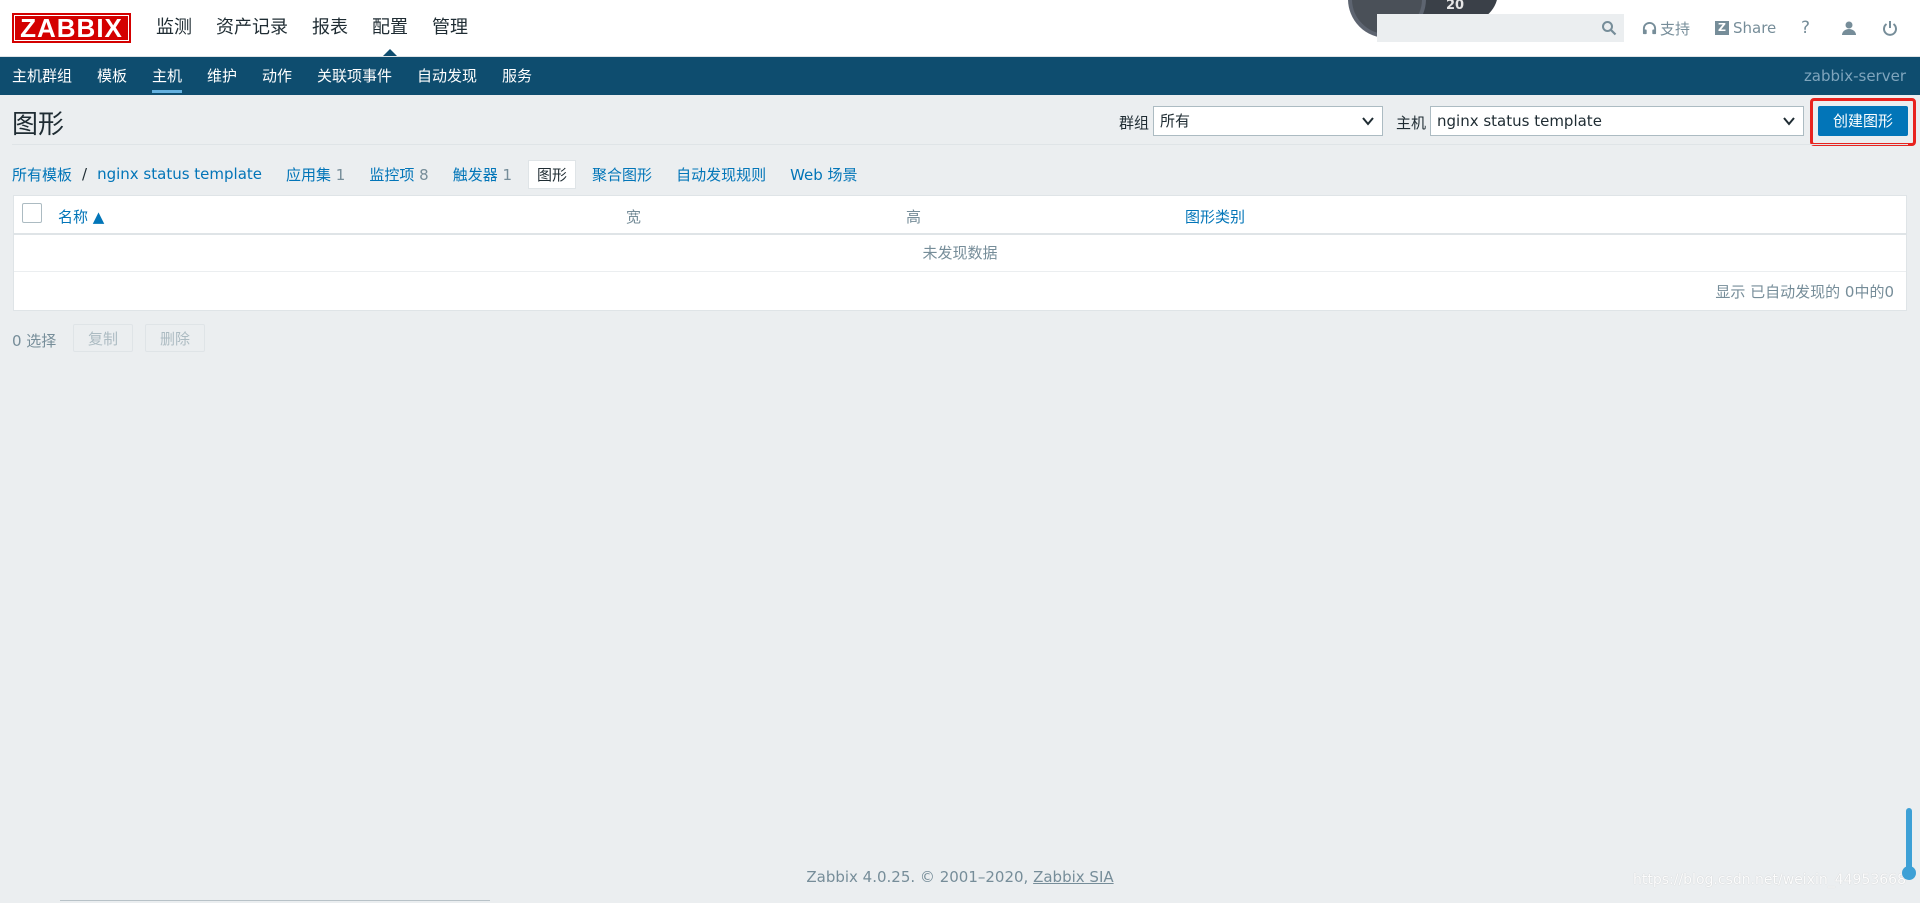  What do you see at coordinates (622, 174) in the screenshot?
I see `tab-aggregate-graphs: 聚合图形` at bounding box center [622, 174].